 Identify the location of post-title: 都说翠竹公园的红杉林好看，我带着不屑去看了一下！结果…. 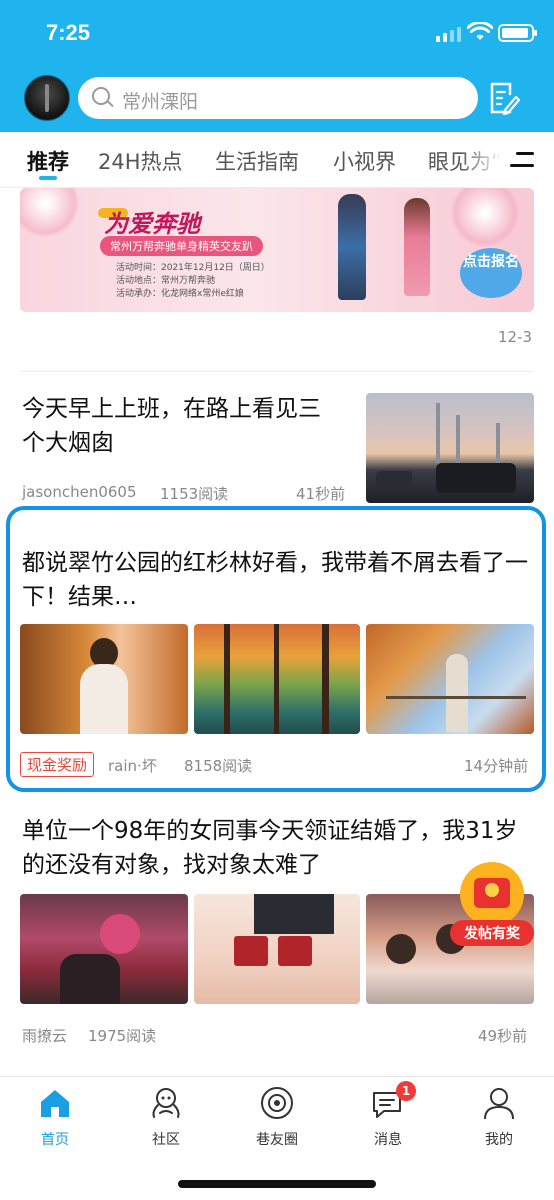
(275, 580).